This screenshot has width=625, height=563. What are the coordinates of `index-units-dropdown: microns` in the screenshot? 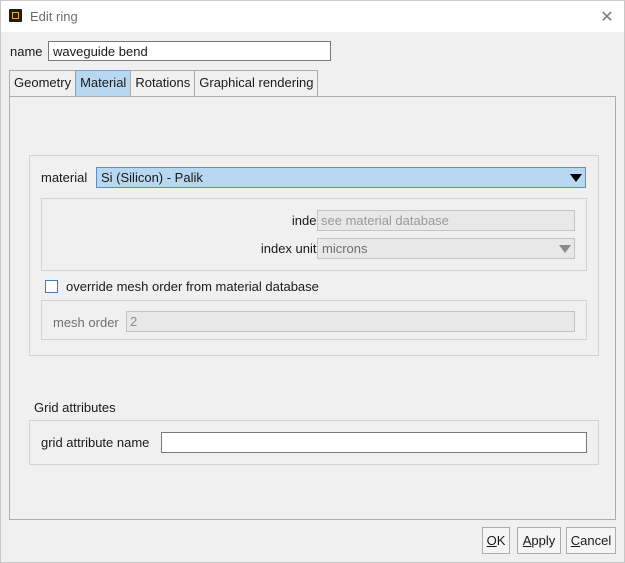 It's located at (446, 248).